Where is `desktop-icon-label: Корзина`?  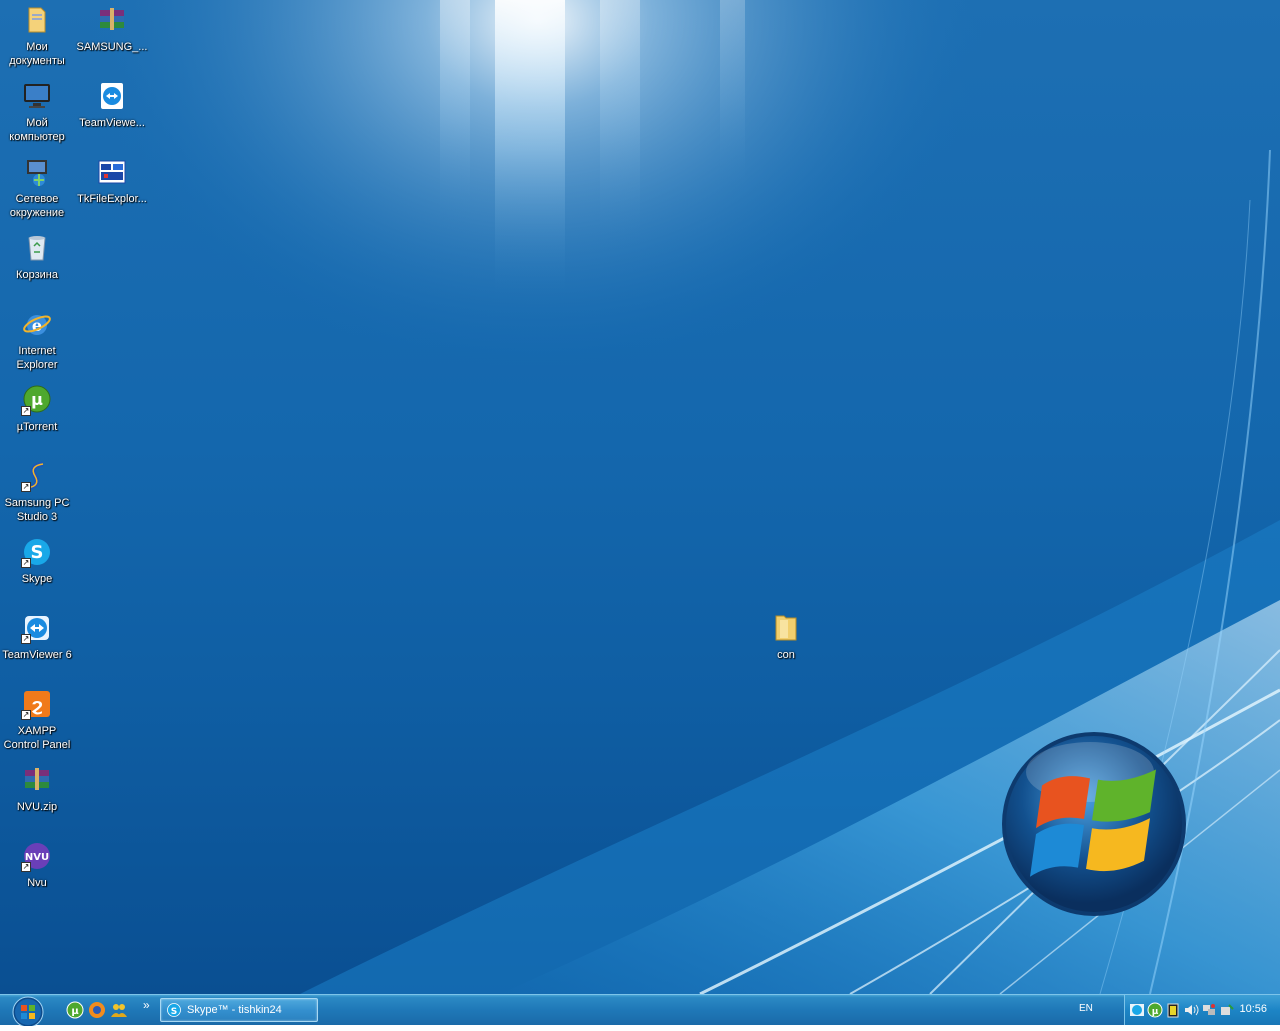
desktop-icon-label: Корзина is located at coordinates (37, 275).